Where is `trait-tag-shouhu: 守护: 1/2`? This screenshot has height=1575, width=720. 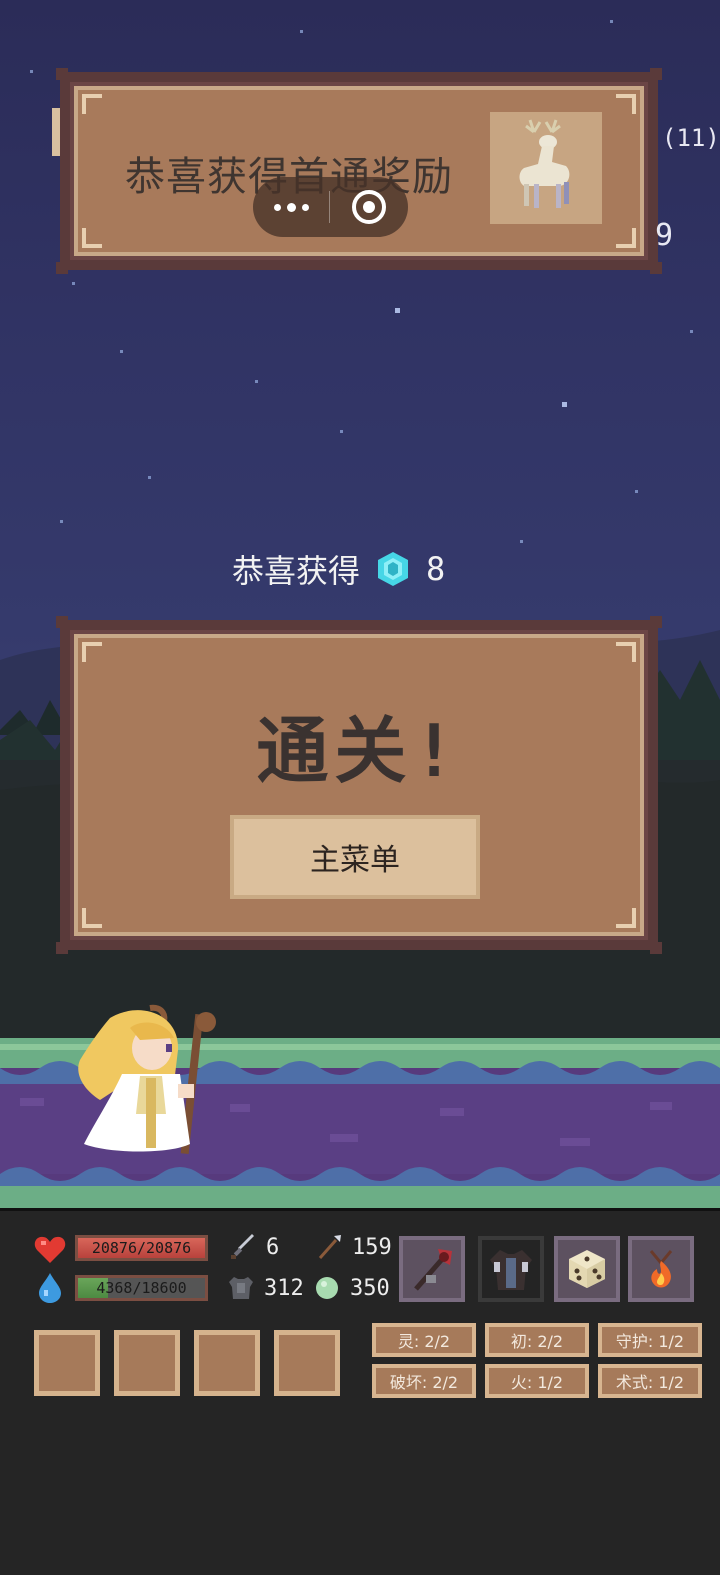 trait-tag-shouhu: 守护: 1/2 is located at coordinates (650, 1340).